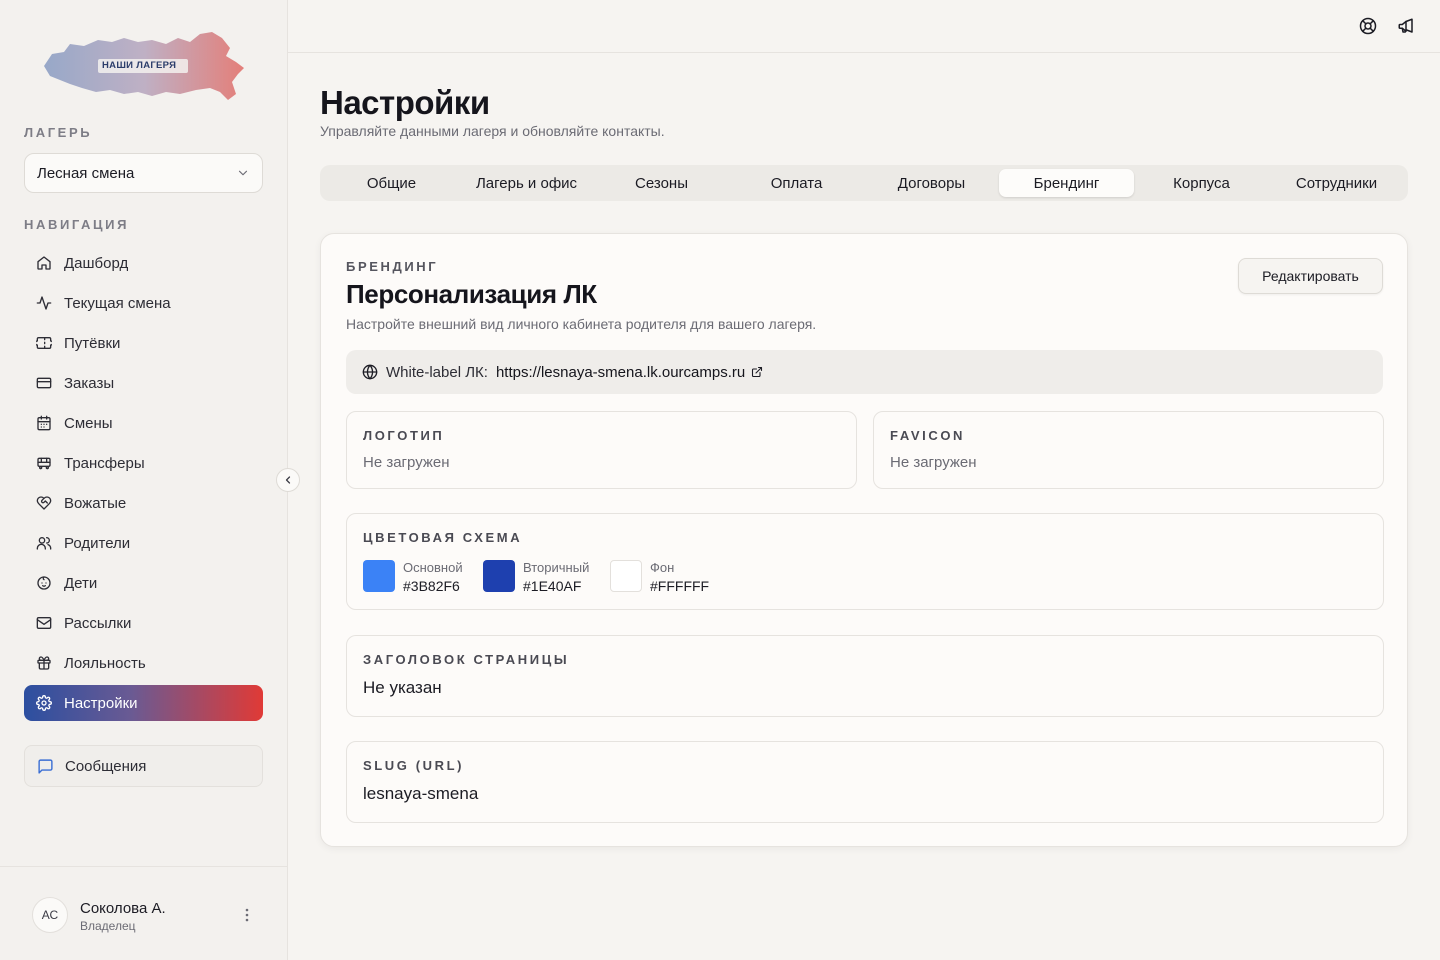 Image resolution: width=1440 pixels, height=960 pixels. What do you see at coordinates (406, 462) in the screenshot?
I see `logo-value: Не загружен` at bounding box center [406, 462].